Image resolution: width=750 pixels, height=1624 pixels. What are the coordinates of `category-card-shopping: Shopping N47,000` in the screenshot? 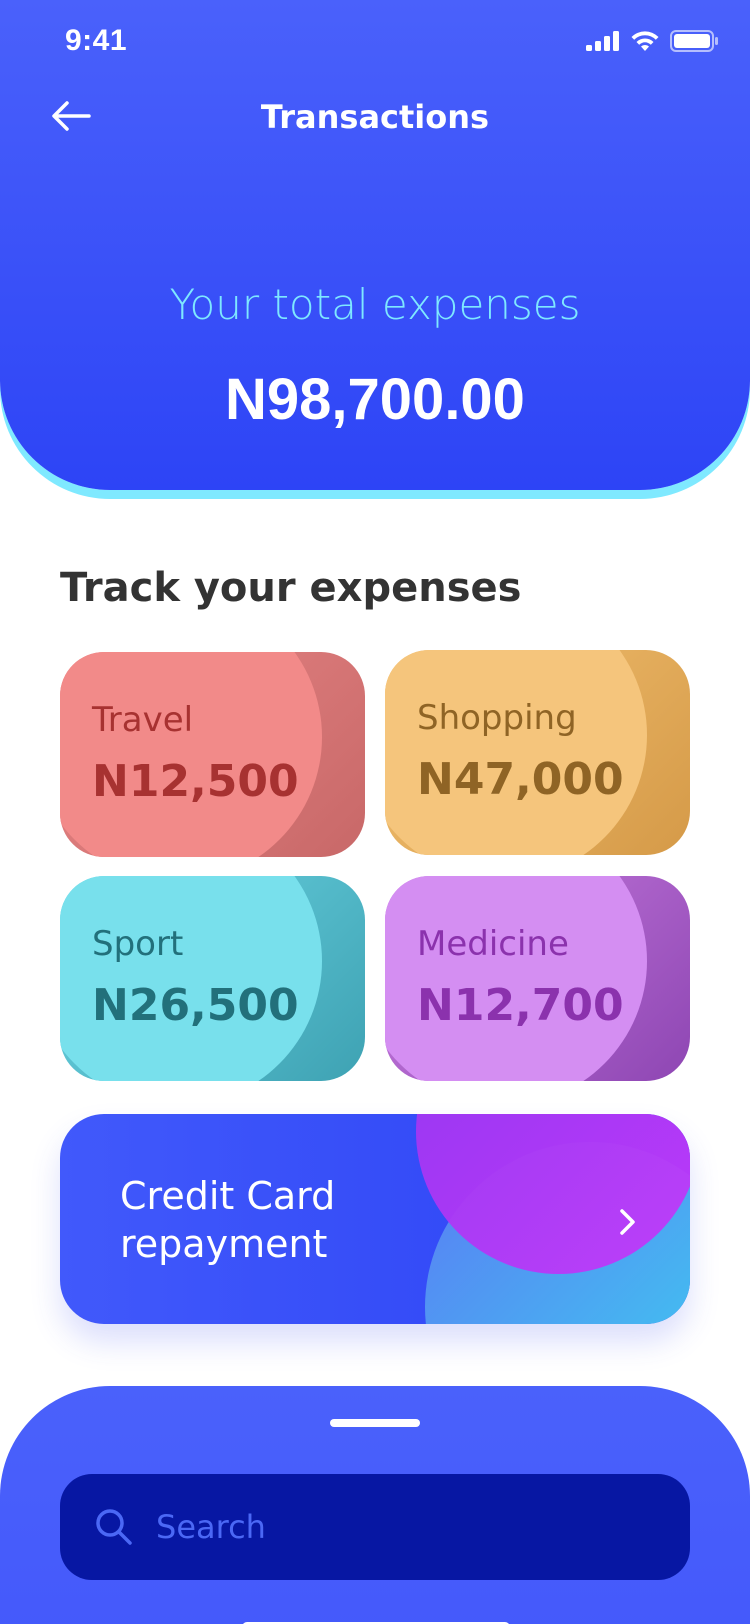 It's located at (537, 752).